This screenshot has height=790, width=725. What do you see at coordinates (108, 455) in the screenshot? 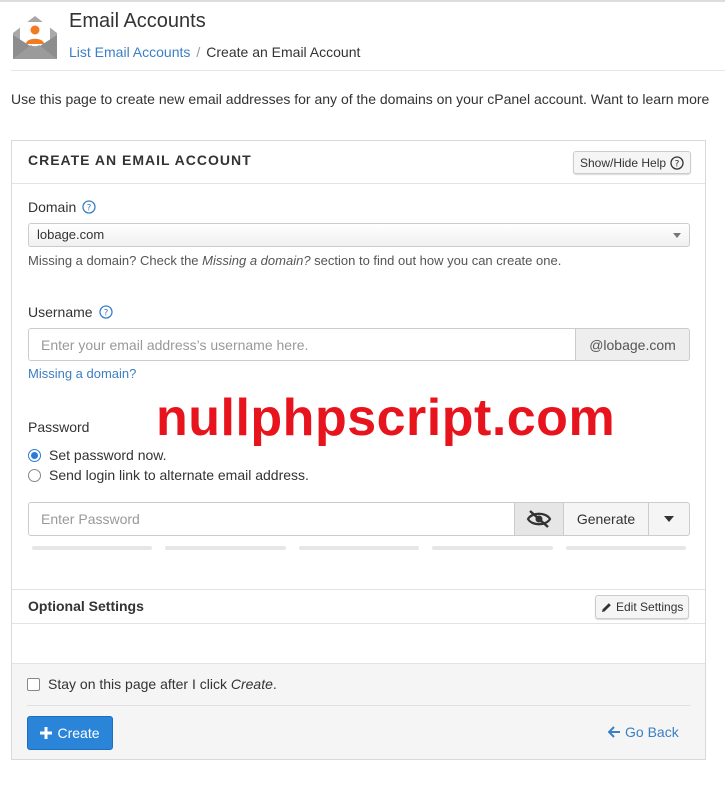
I see `radio-set-password-label: Set password now.` at bounding box center [108, 455].